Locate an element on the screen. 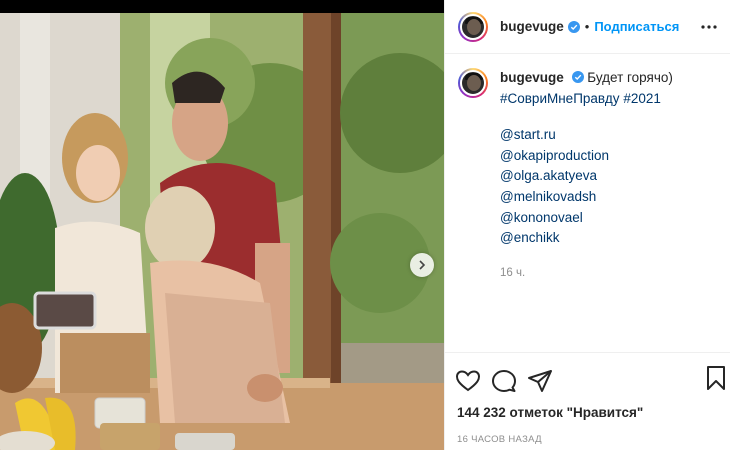 The width and height of the screenshot is (730, 450). caption-text: Будет горячо) is located at coordinates (630, 77).